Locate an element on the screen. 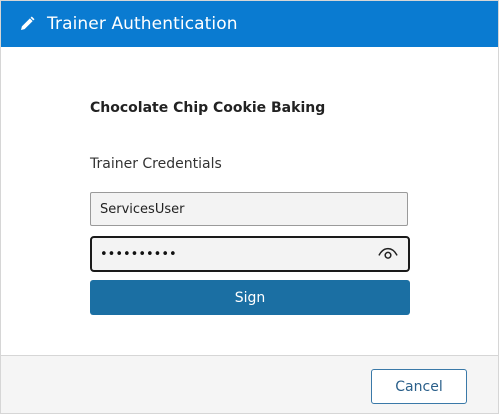 The height and width of the screenshot is (414, 499). dialog-title: Trainer Authentication is located at coordinates (142, 24).